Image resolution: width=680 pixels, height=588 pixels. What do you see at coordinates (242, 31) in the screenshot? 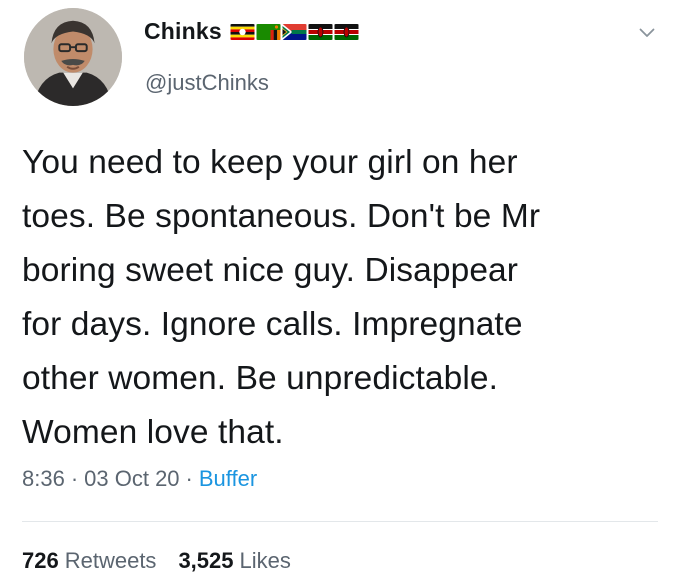
I see `uganda-flag-icon` at bounding box center [242, 31].